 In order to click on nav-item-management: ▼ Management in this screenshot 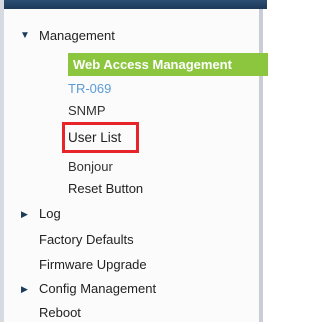, I will do `click(59, 36)`.